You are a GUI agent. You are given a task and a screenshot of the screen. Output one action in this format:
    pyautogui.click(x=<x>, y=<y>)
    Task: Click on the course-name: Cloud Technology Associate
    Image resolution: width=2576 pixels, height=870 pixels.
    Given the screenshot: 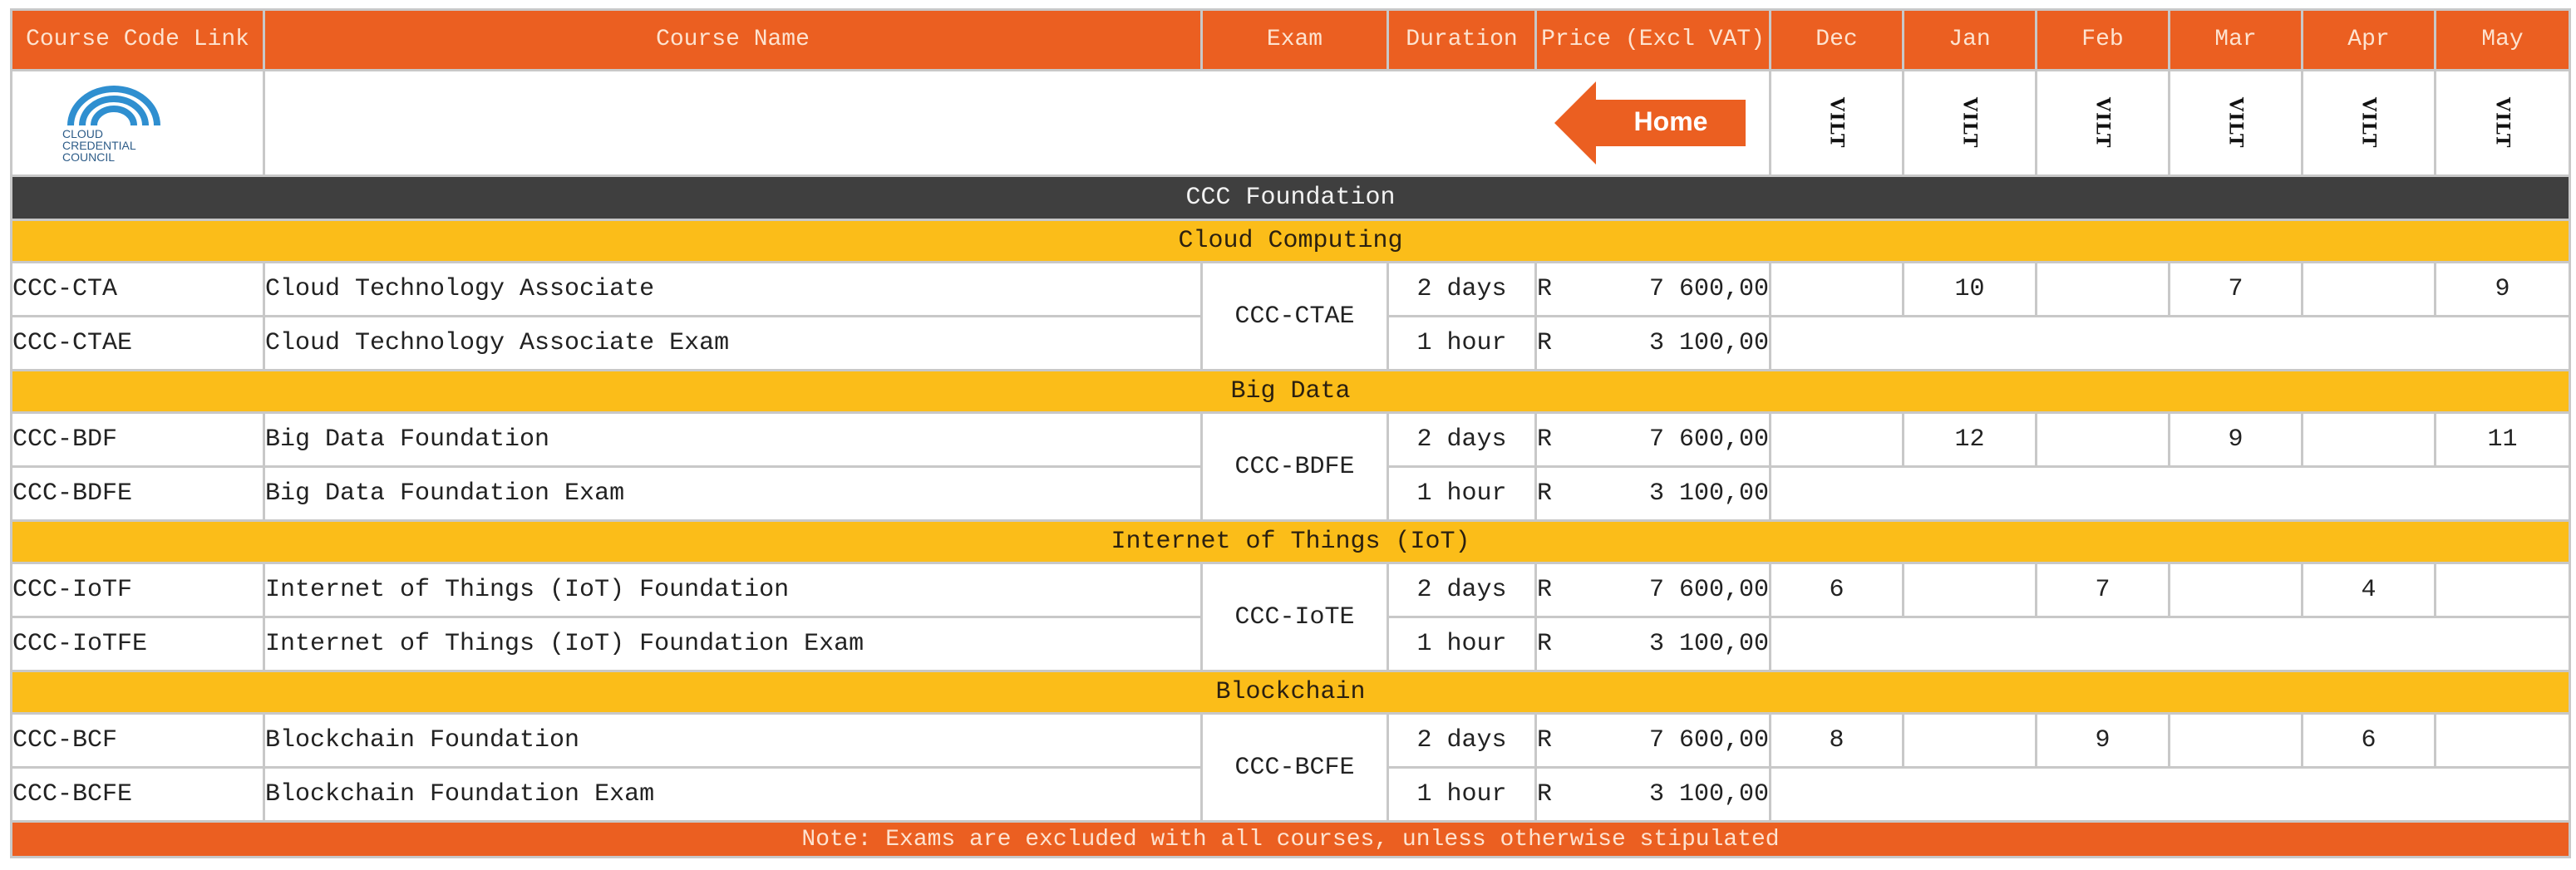 What is the action you would take?
    pyautogui.click(x=733, y=289)
    